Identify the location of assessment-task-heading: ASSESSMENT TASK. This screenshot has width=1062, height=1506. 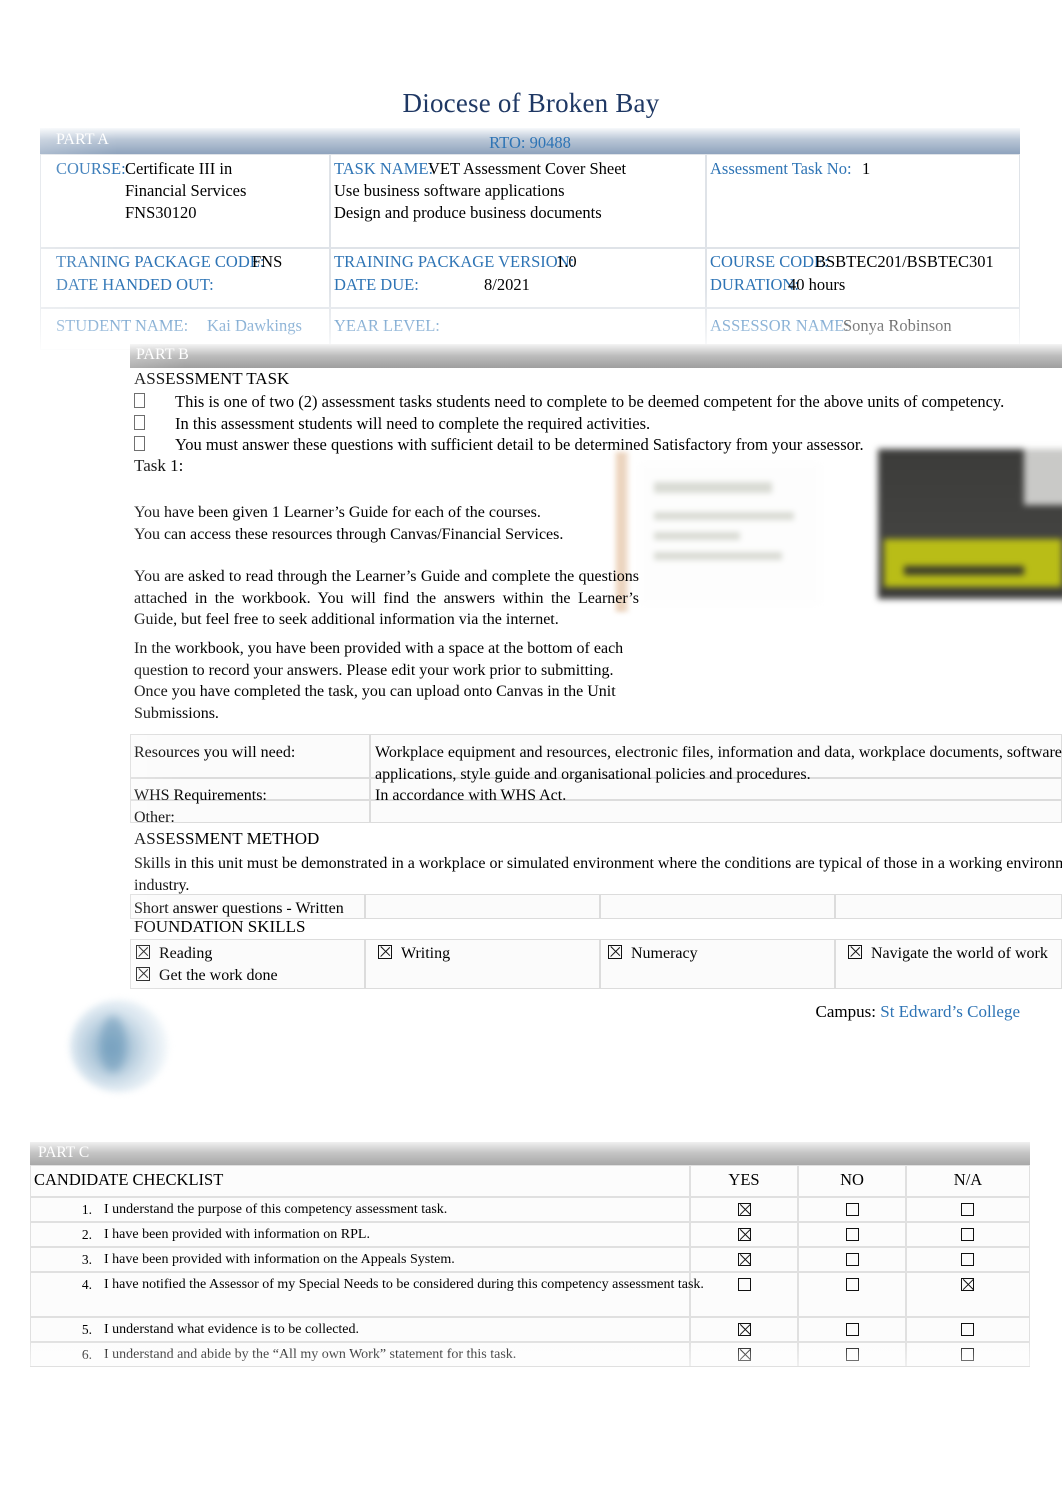
(212, 378).